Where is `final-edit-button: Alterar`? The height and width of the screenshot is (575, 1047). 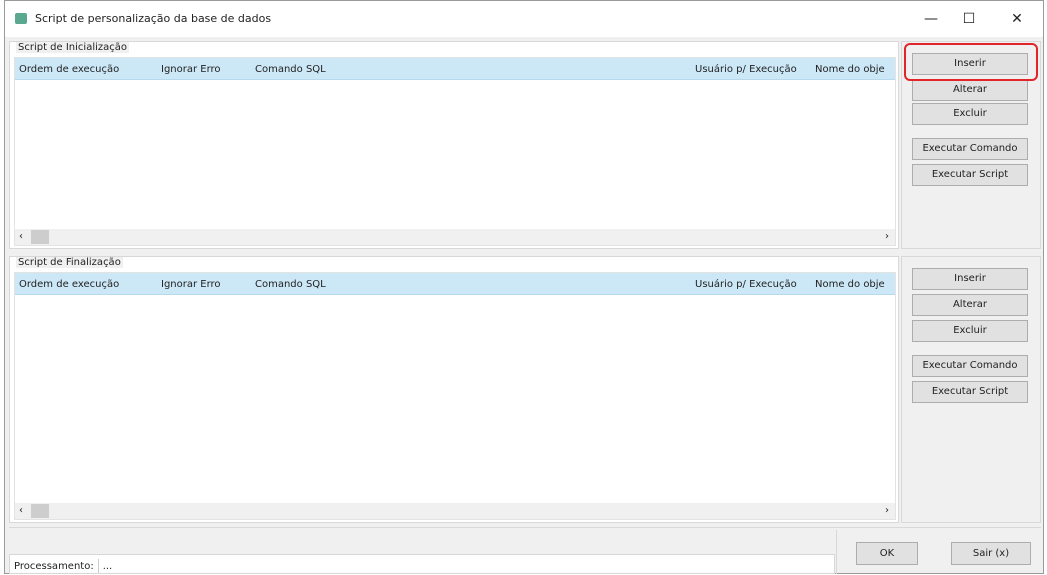
final-edit-button: Alterar is located at coordinates (970, 305).